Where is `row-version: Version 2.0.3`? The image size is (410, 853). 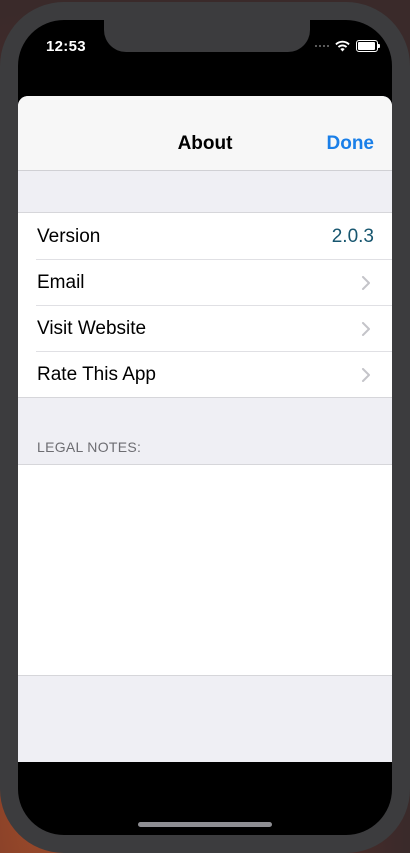
row-version: Version 2.0.3 is located at coordinates (205, 236).